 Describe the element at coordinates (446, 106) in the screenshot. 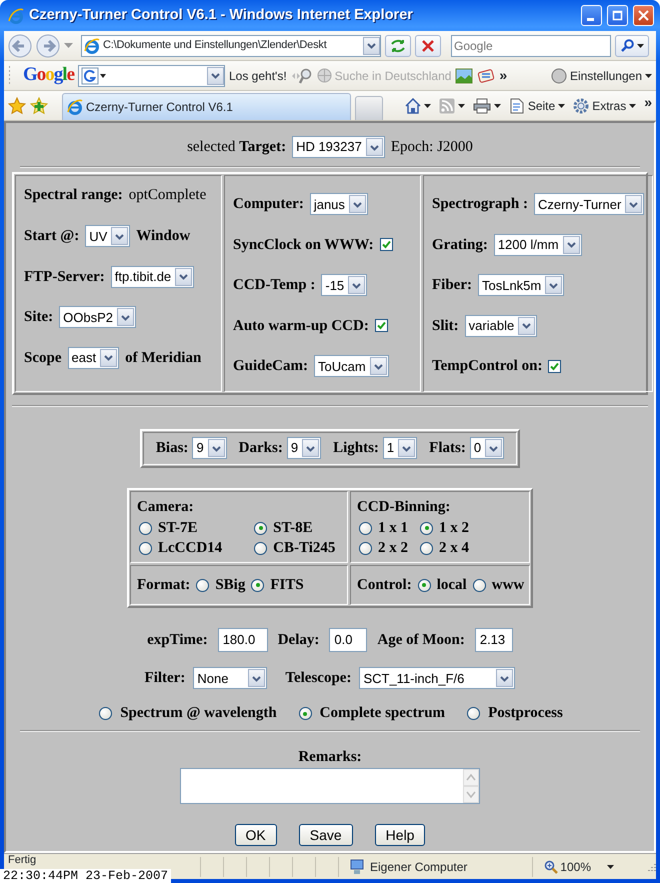

I see `feed-icon` at that location.